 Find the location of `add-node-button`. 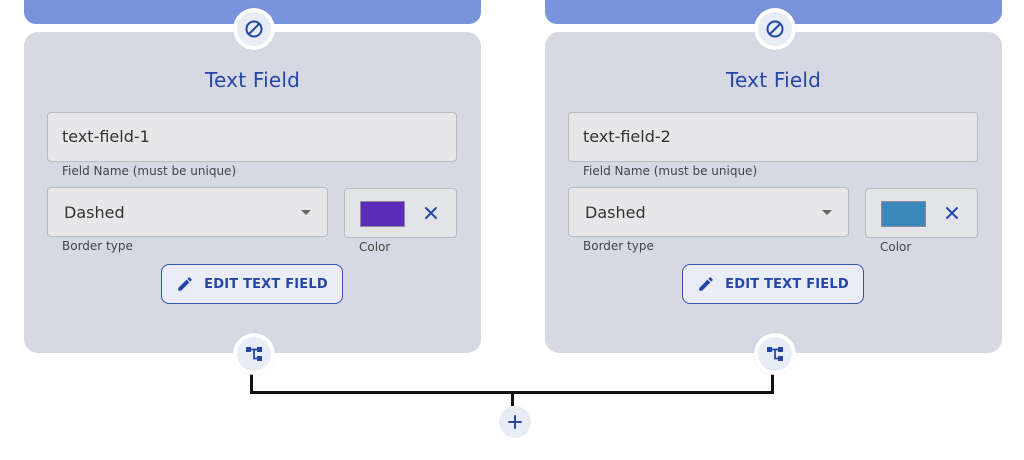

add-node-button is located at coordinates (515, 422).